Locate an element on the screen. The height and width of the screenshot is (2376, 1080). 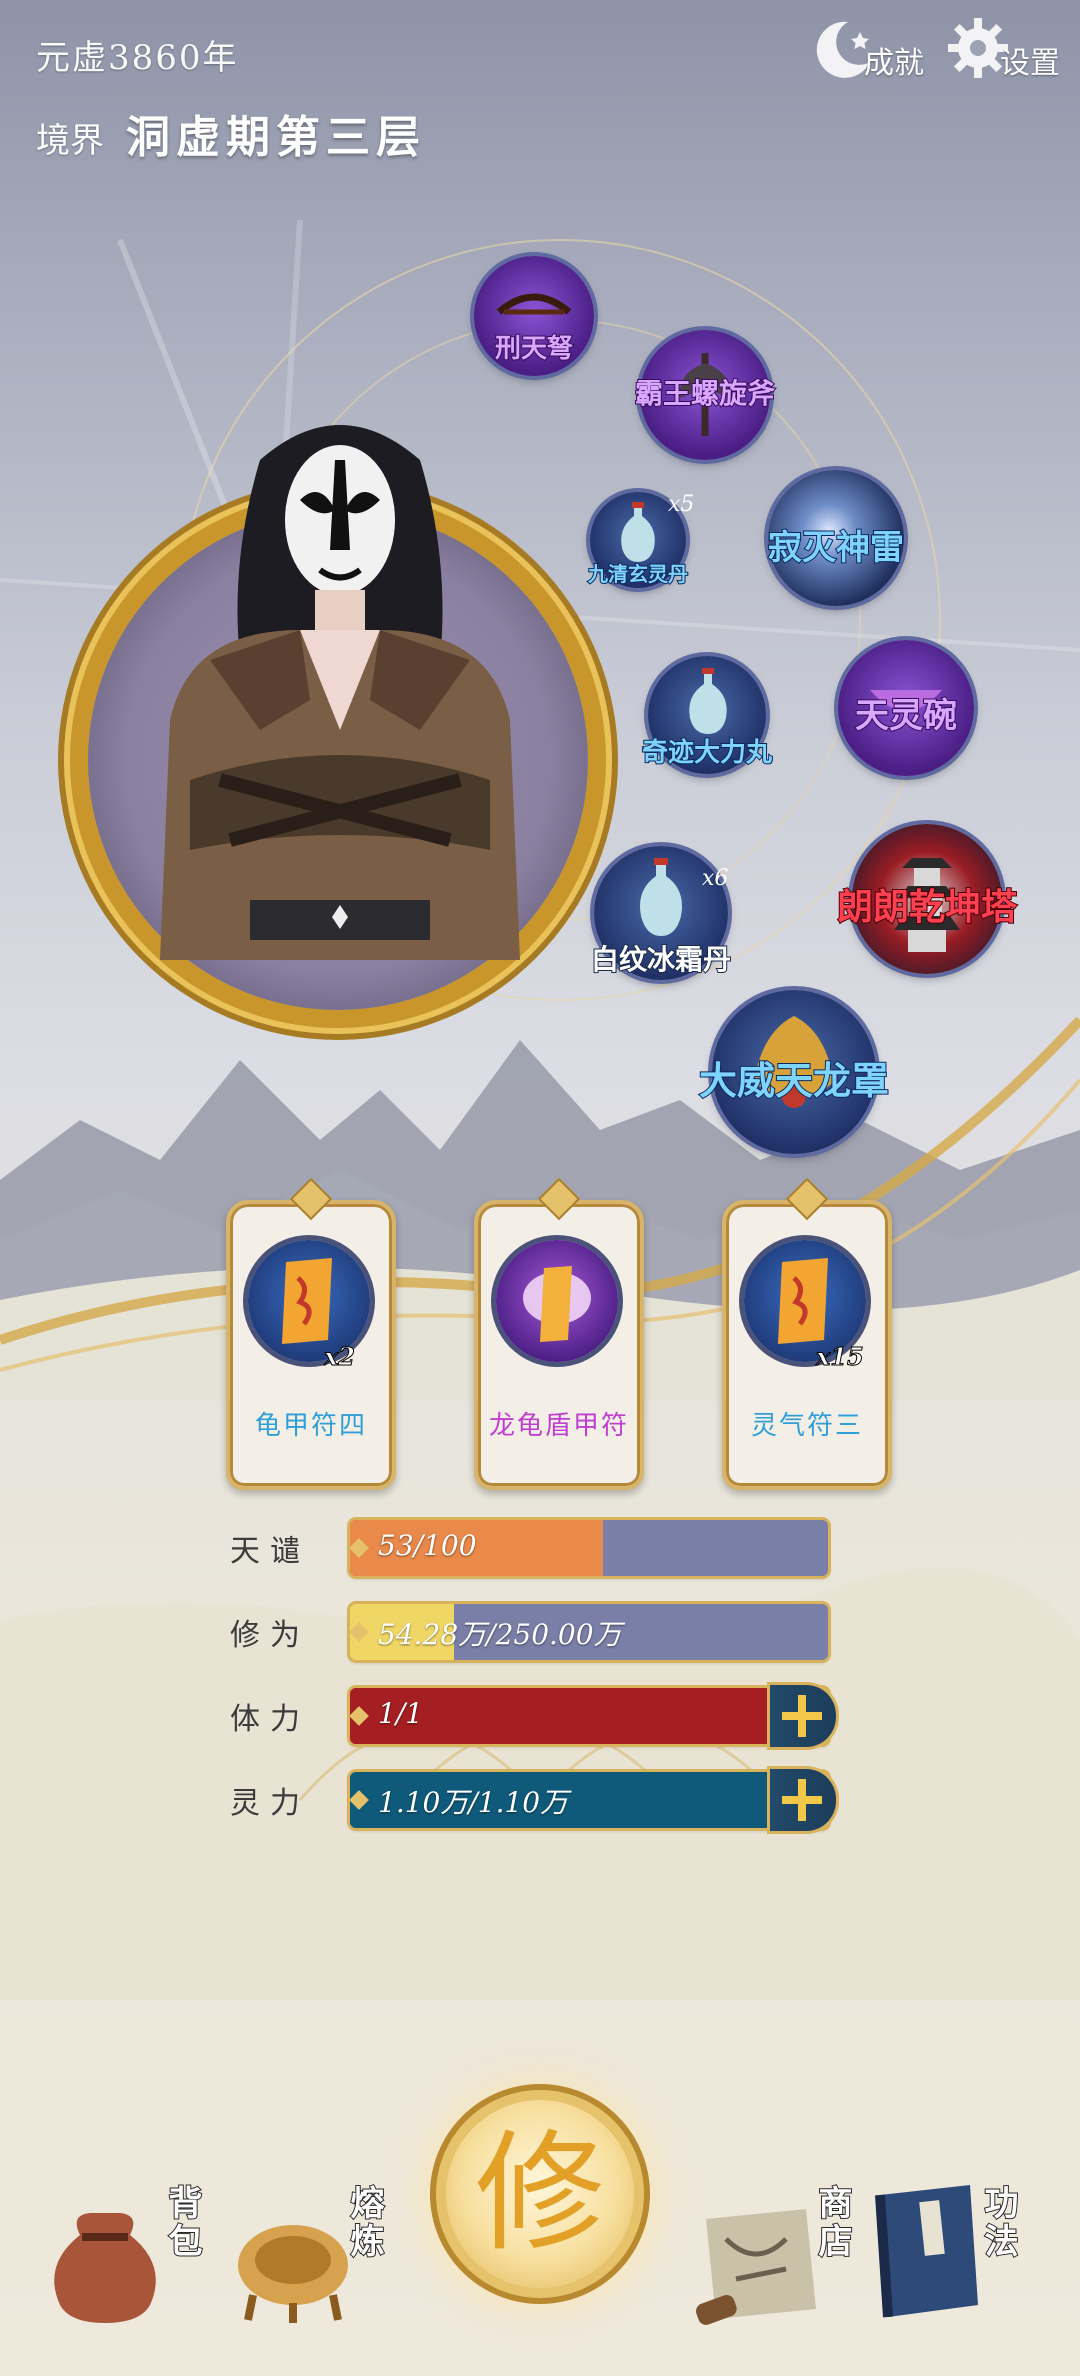
equipment-name: 大威天龙罩 is located at coordinates (794, 1080).